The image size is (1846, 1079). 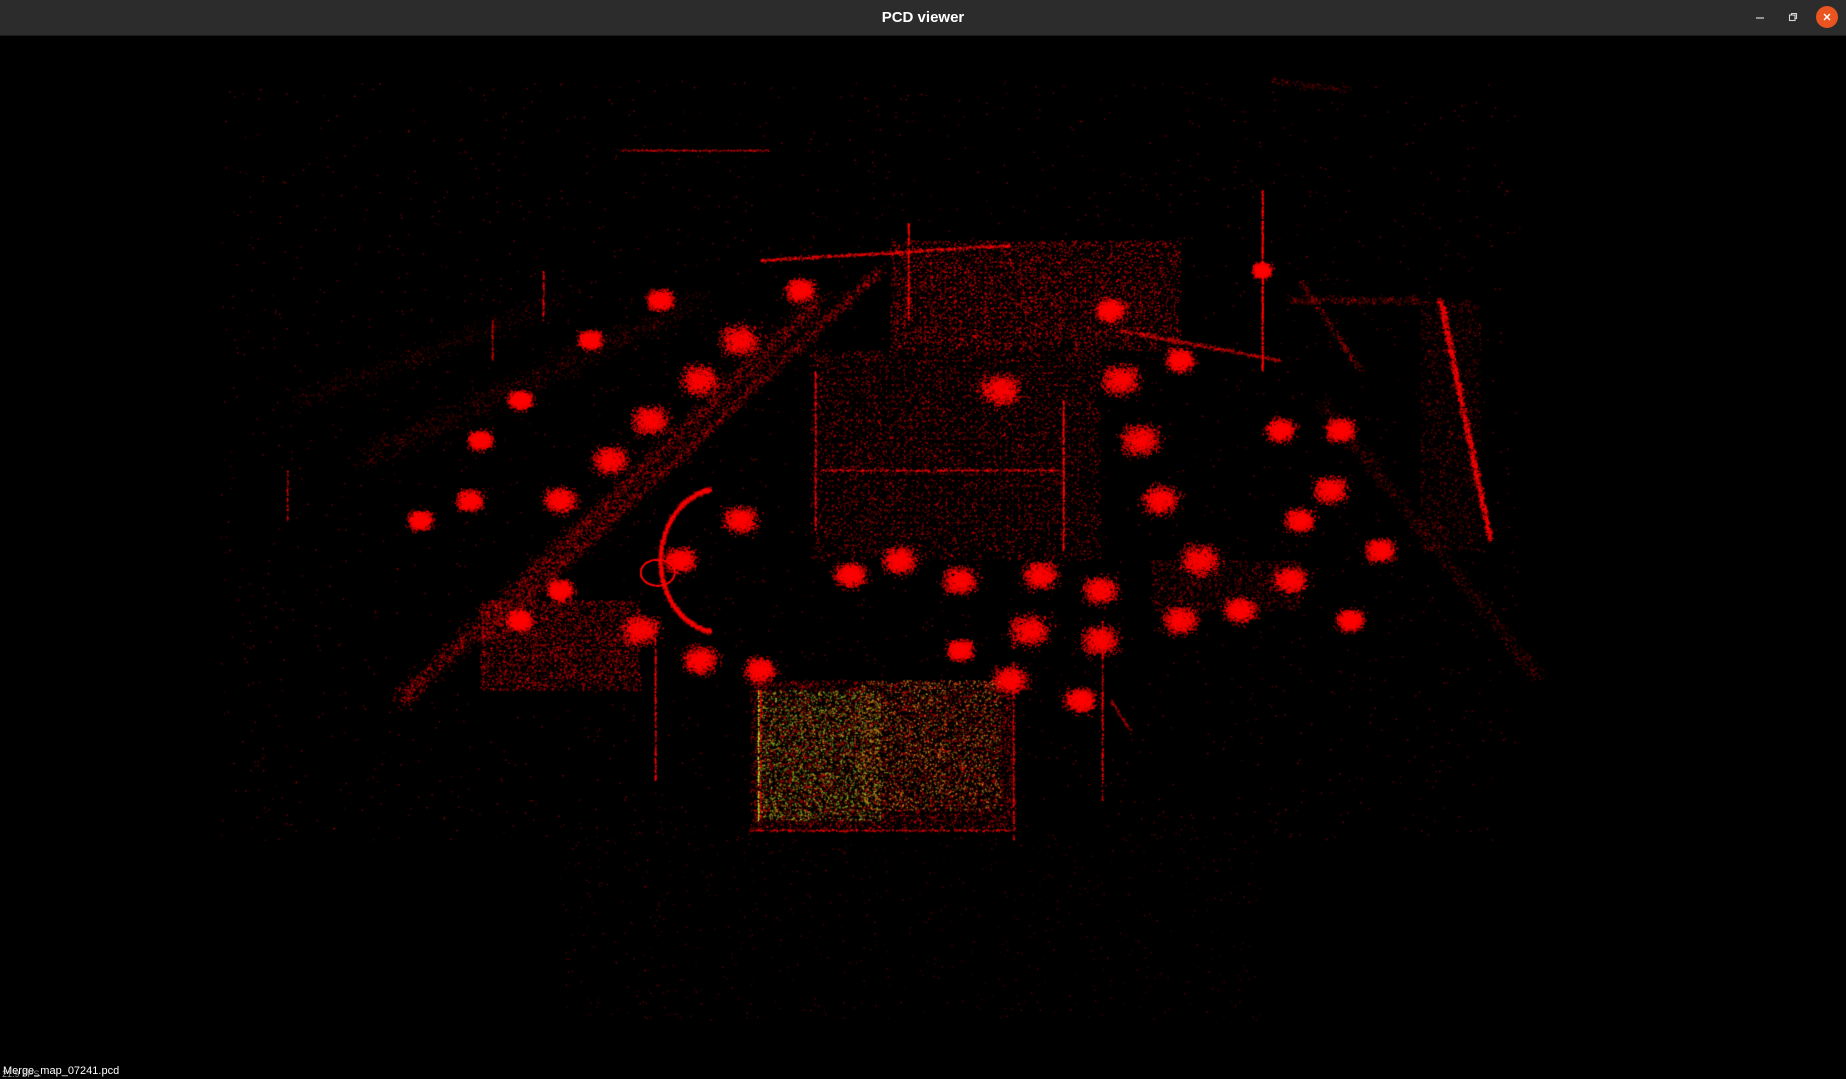 I want to click on maximize-button, so click(x=1793, y=17).